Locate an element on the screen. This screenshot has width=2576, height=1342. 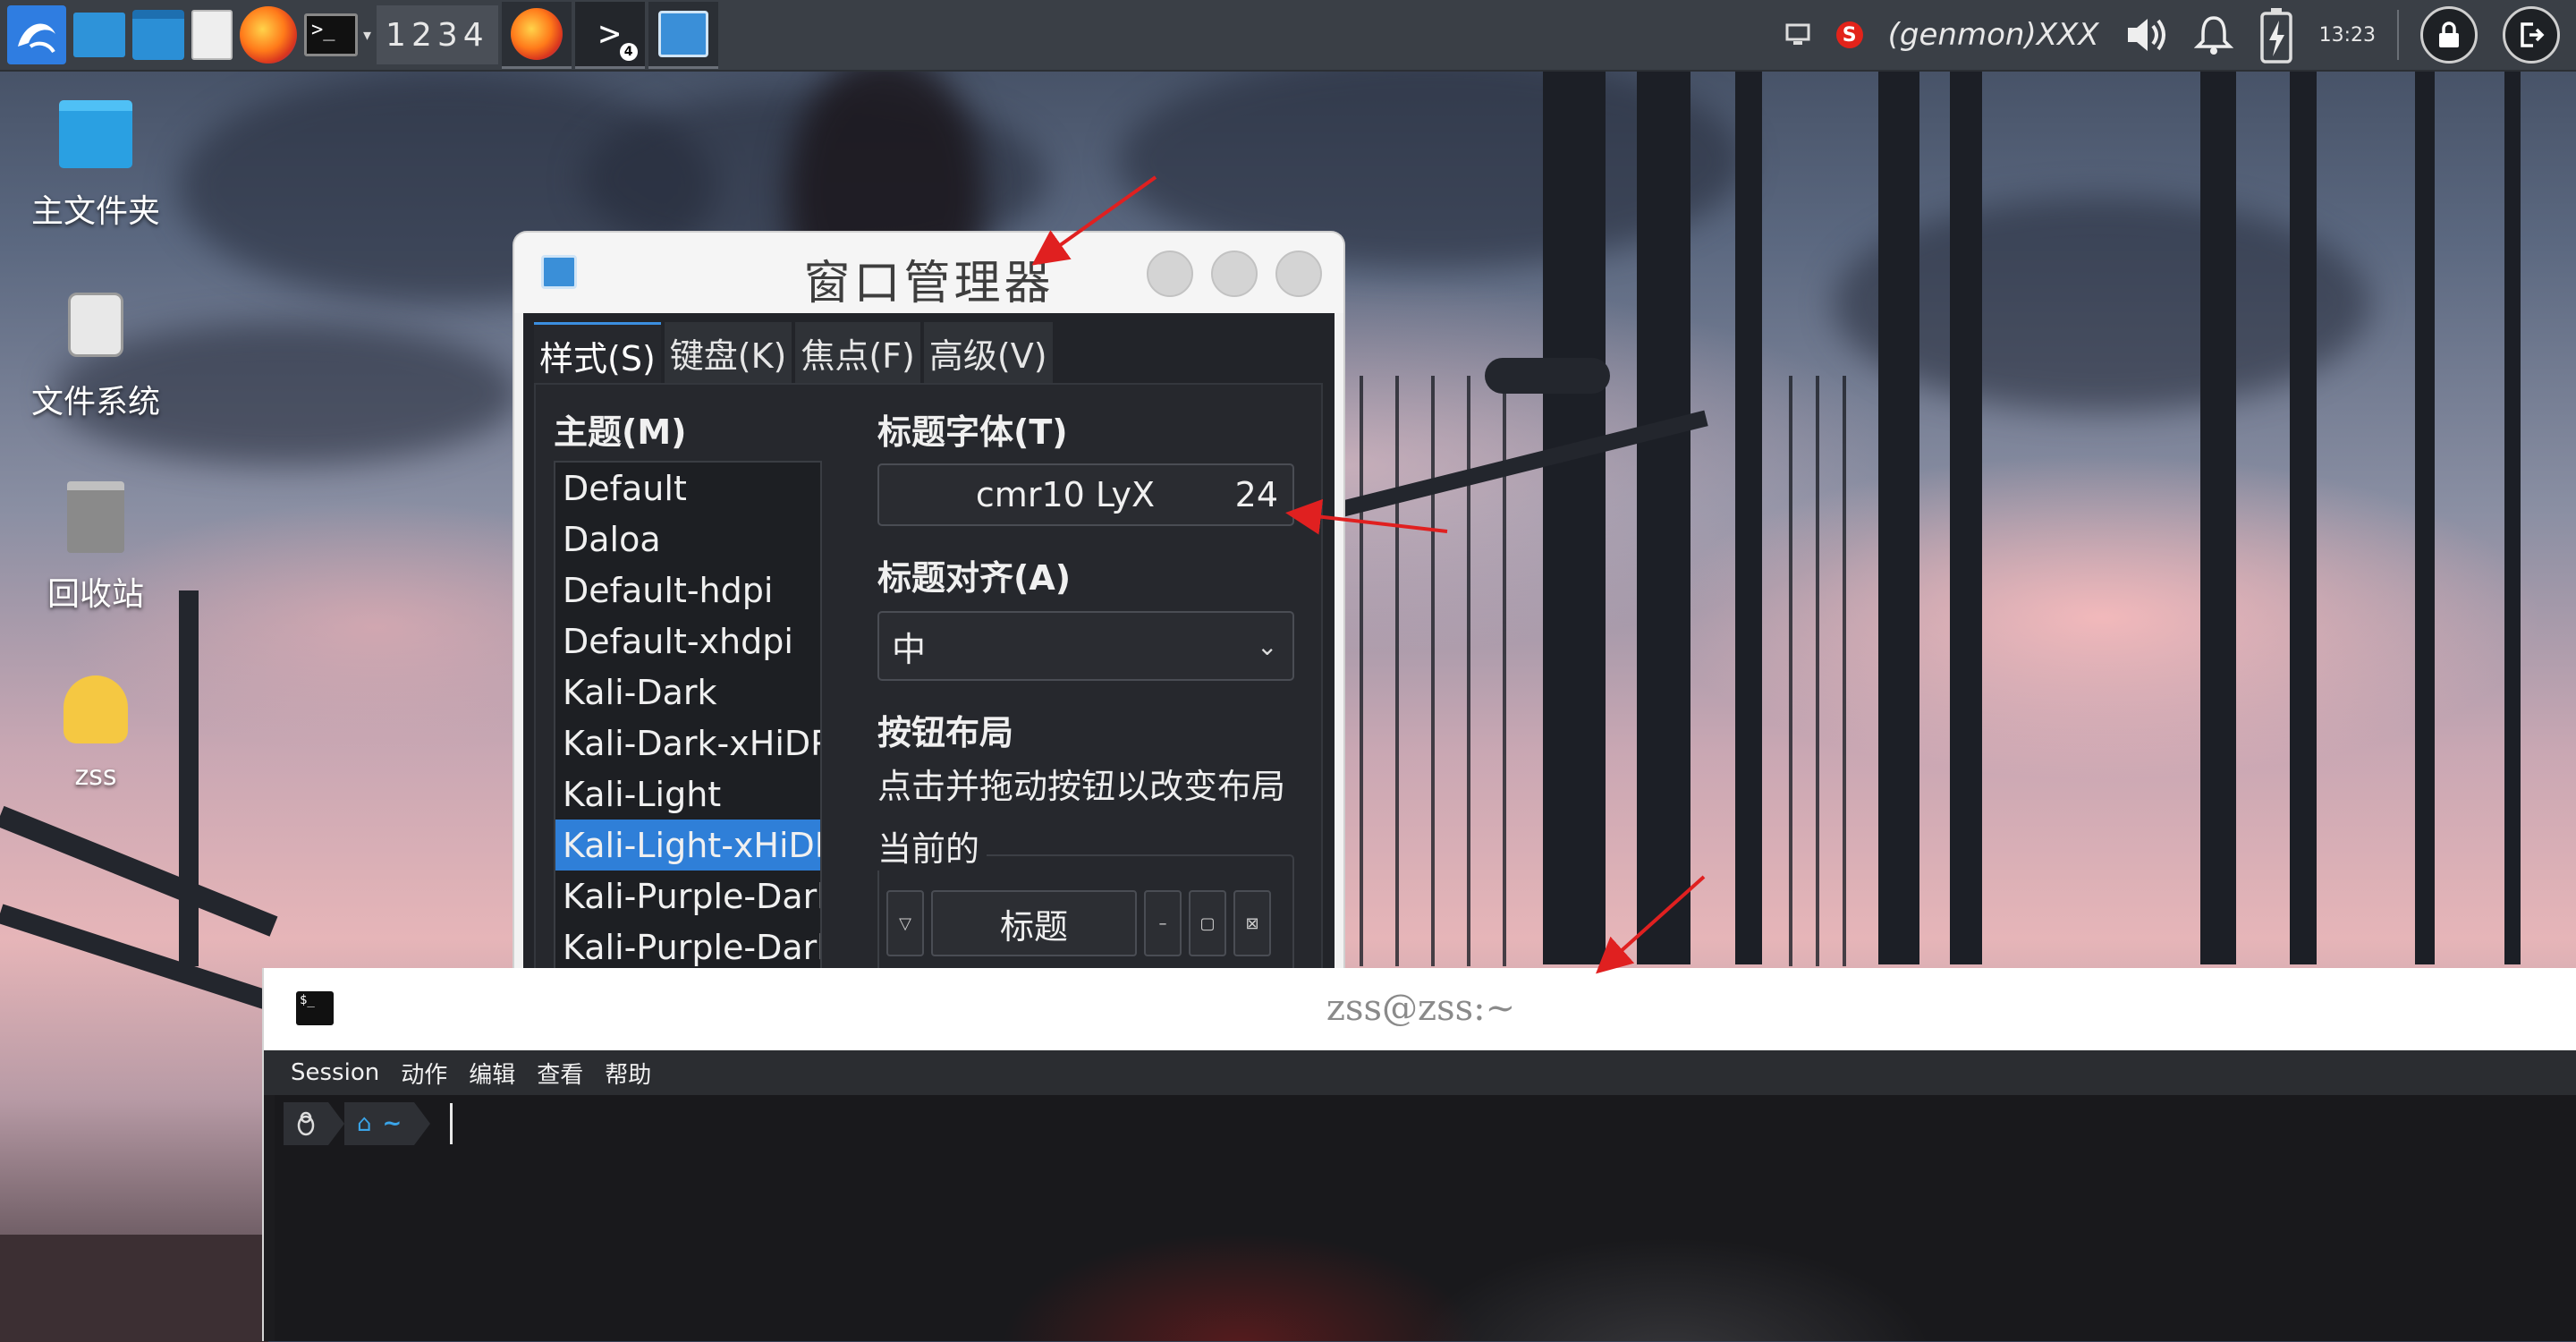
workspace-switcher: 1234 is located at coordinates (437, 34).